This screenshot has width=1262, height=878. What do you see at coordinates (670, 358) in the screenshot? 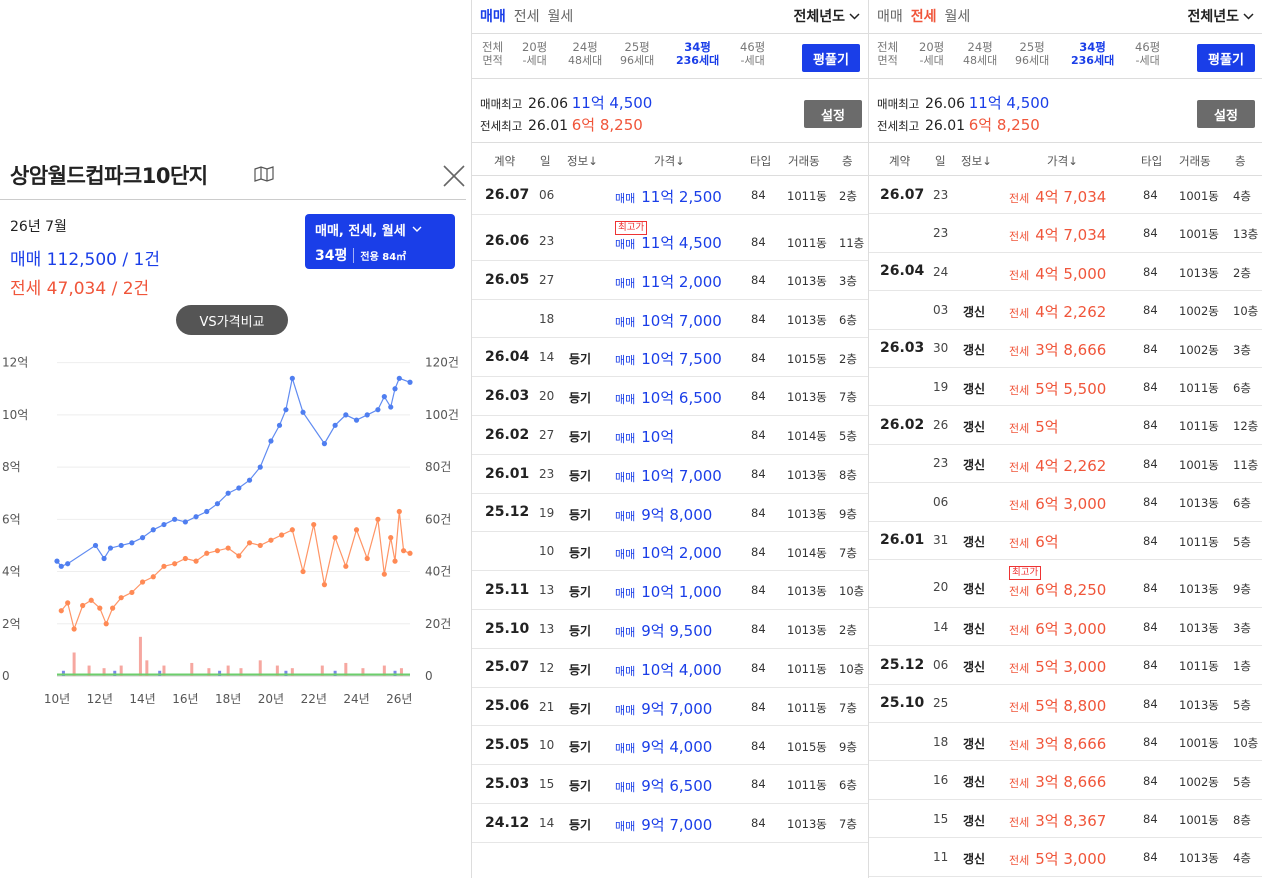
I see `table-row: 26.04 14 등기 매매 10억 7,500 84 1015동 2층` at bounding box center [670, 358].